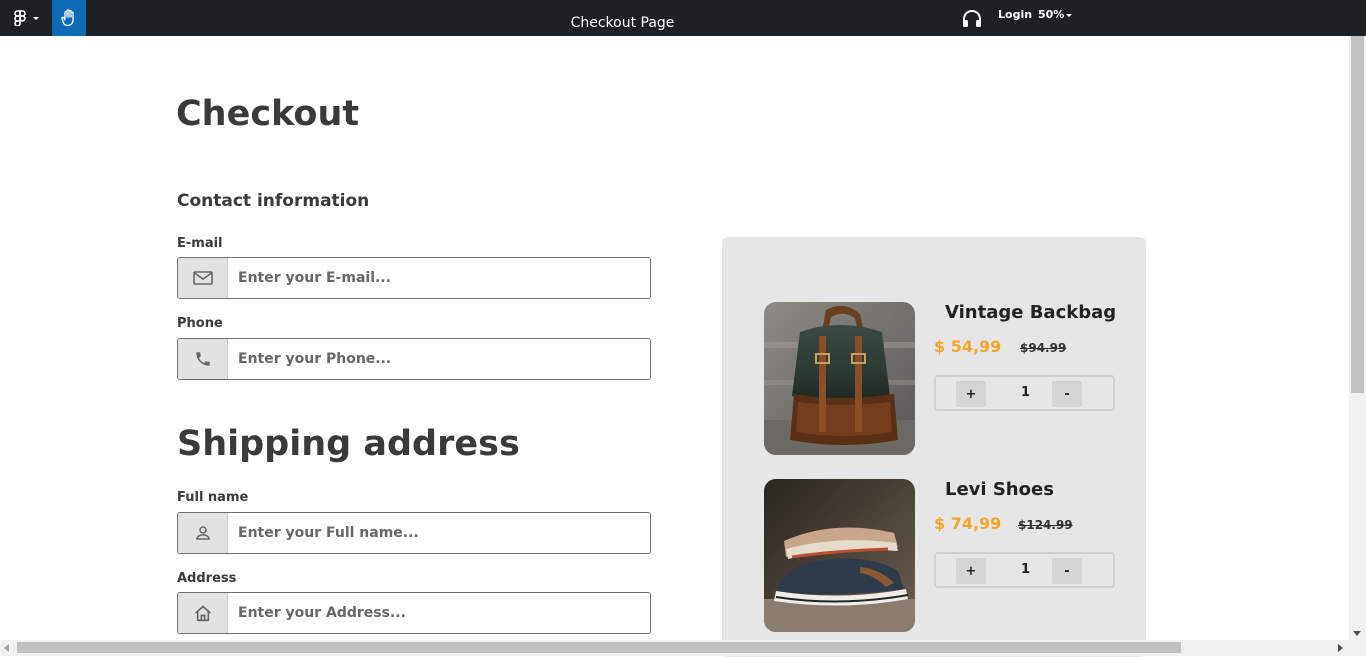 The height and width of the screenshot is (657, 1366). What do you see at coordinates (439, 359) in the screenshot?
I see `phone-input` at bounding box center [439, 359].